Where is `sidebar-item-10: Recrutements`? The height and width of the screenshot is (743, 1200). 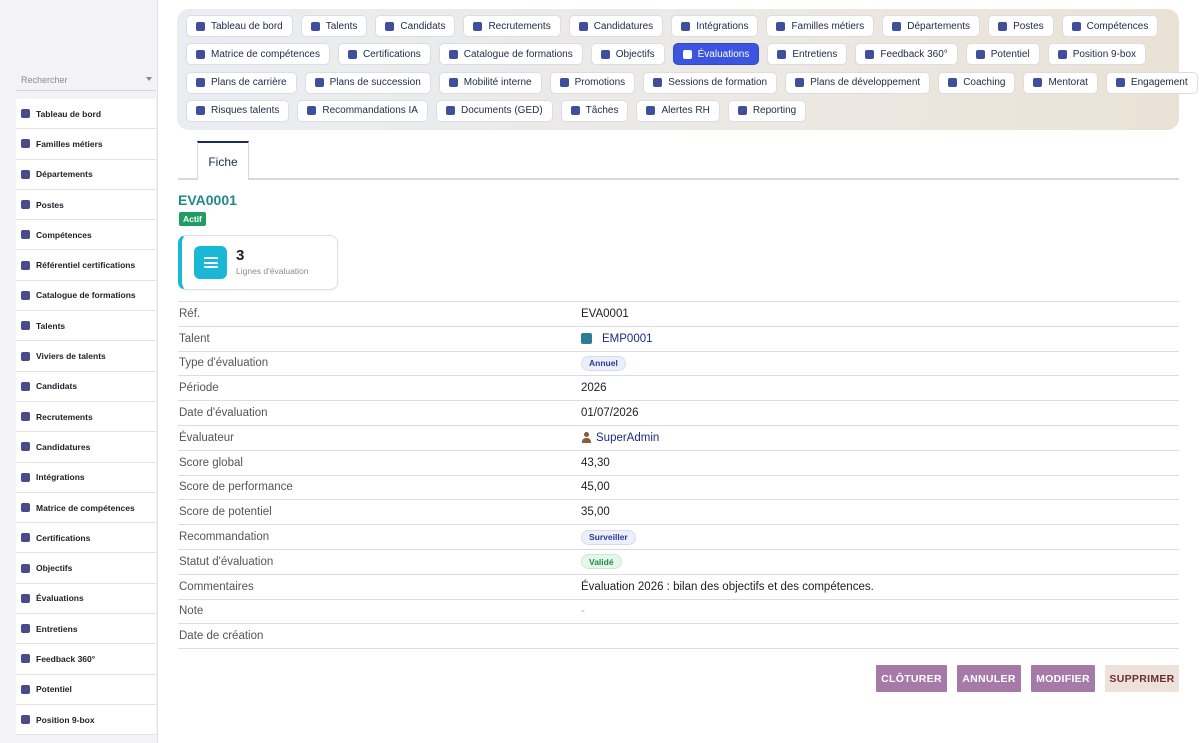 sidebar-item-10: Recrutements is located at coordinates (86, 417).